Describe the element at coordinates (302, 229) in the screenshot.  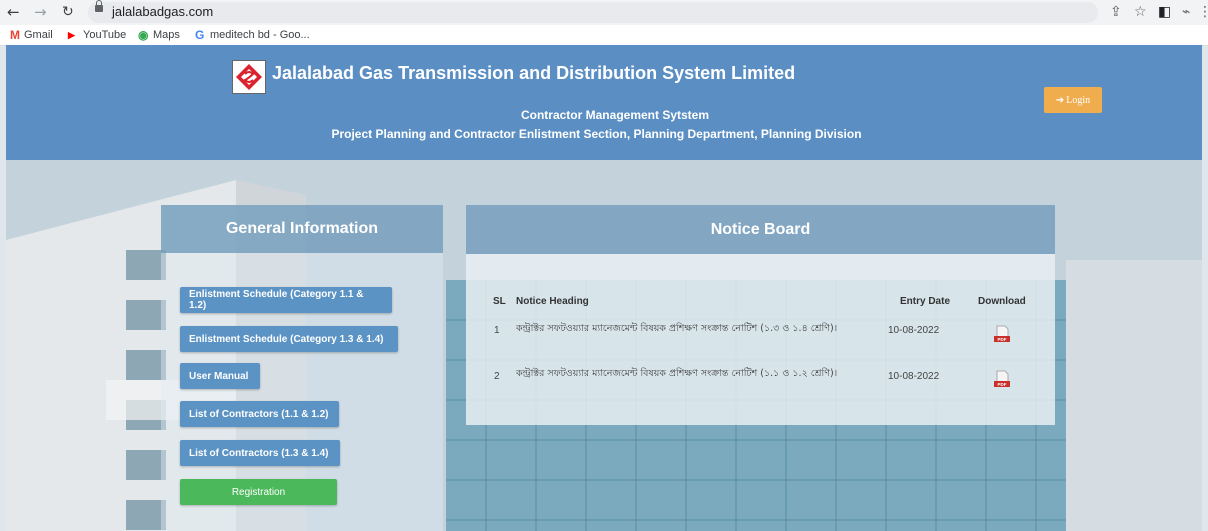
I see `general-info-heading: General Information` at that location.